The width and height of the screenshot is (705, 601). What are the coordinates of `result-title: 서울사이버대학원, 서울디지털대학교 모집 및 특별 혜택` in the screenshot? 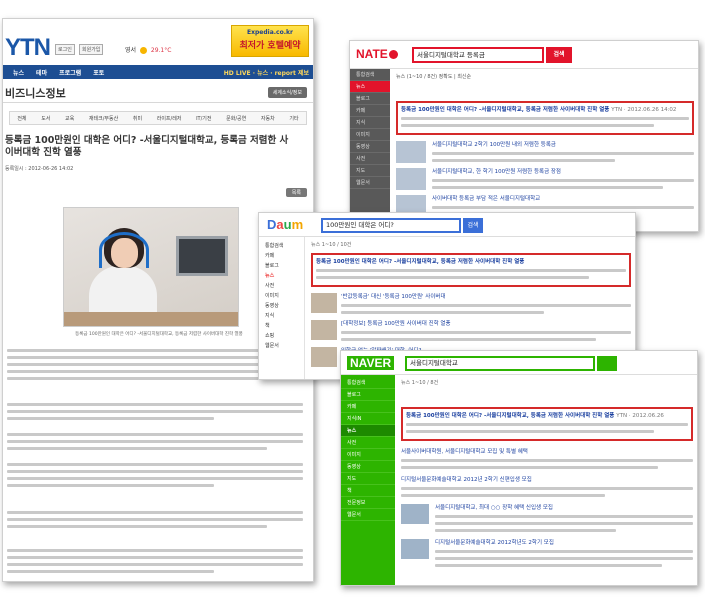 It's located at (547, 451).